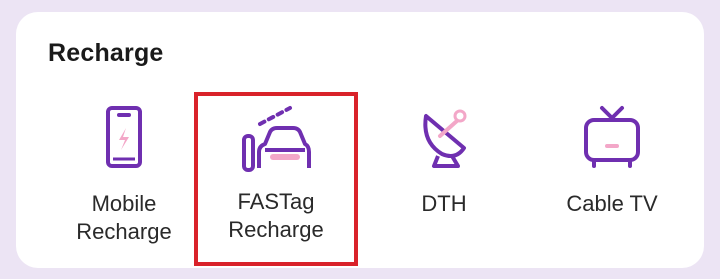 This screenshot has width=720, height=279. I want to click on tile-label: DTH, so click(444, 203).